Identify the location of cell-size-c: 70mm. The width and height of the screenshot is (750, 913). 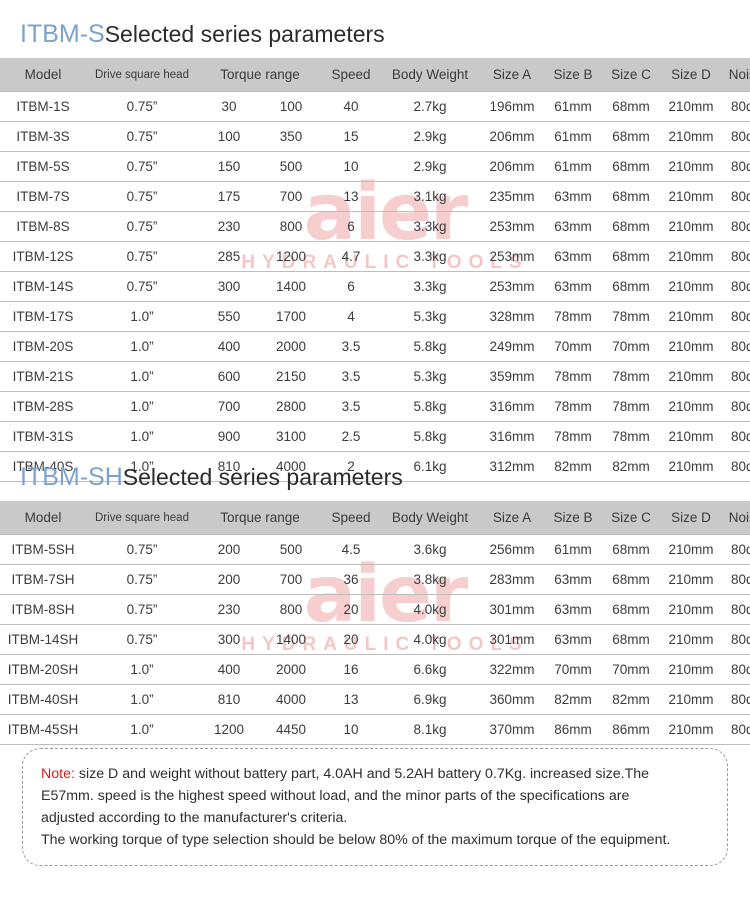
(631, 346).